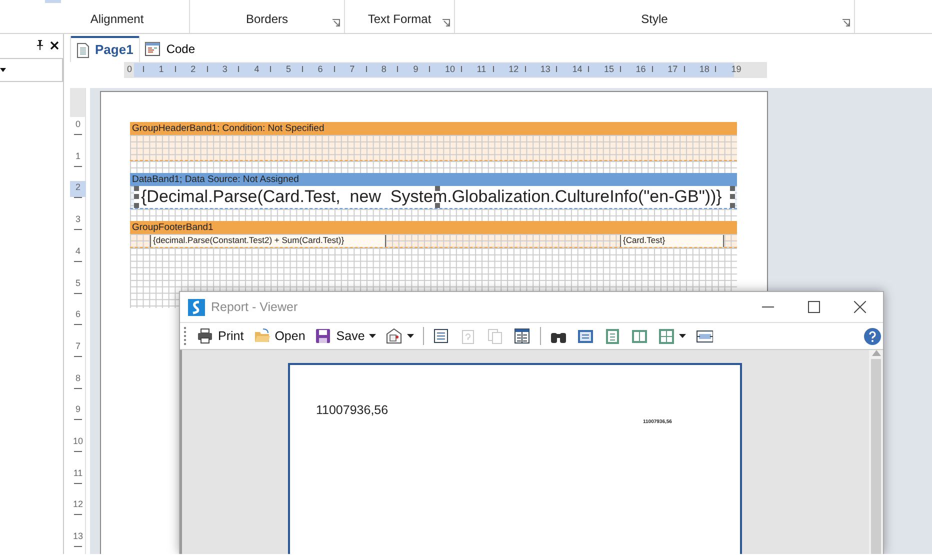 This screenshot has height=555, width=932. What do you see at coordinates (152, 49) in the screenshot?
I see `code-icon` at bounding box center [152, 49].